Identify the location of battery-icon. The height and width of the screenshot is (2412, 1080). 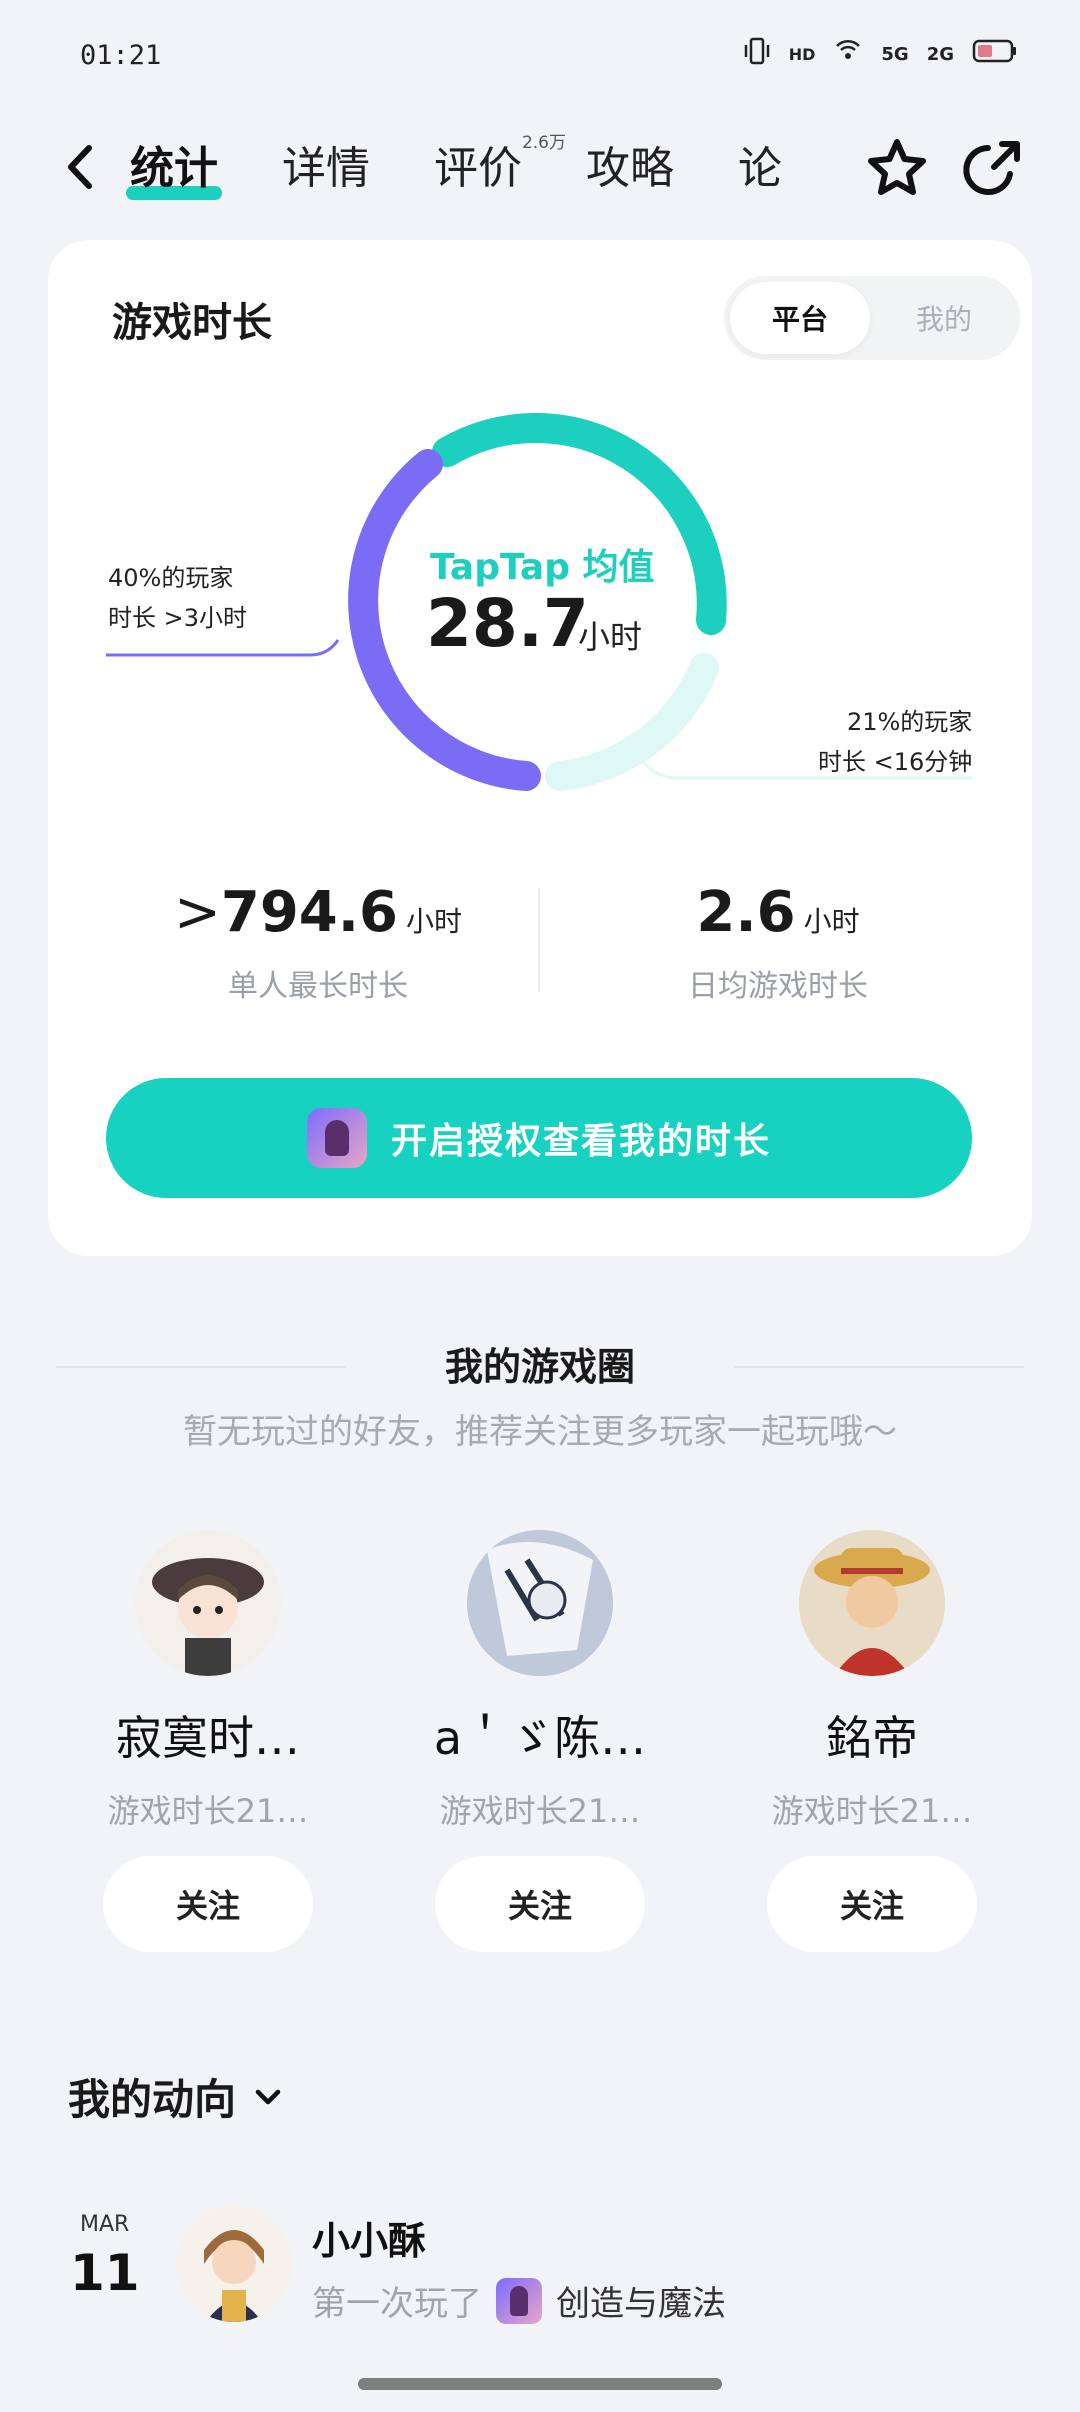
(995, 54).